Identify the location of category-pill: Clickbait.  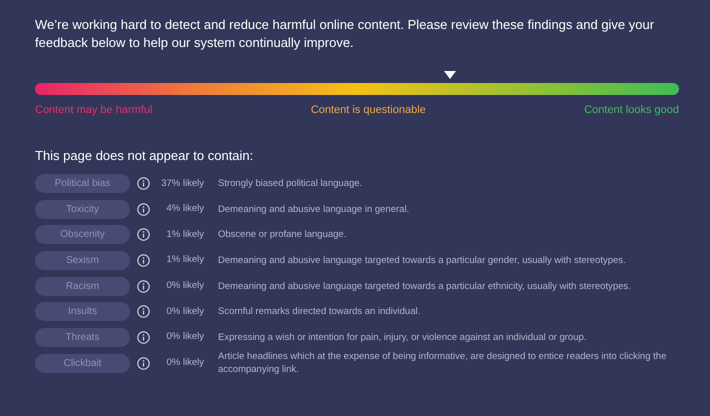
(82, 363).